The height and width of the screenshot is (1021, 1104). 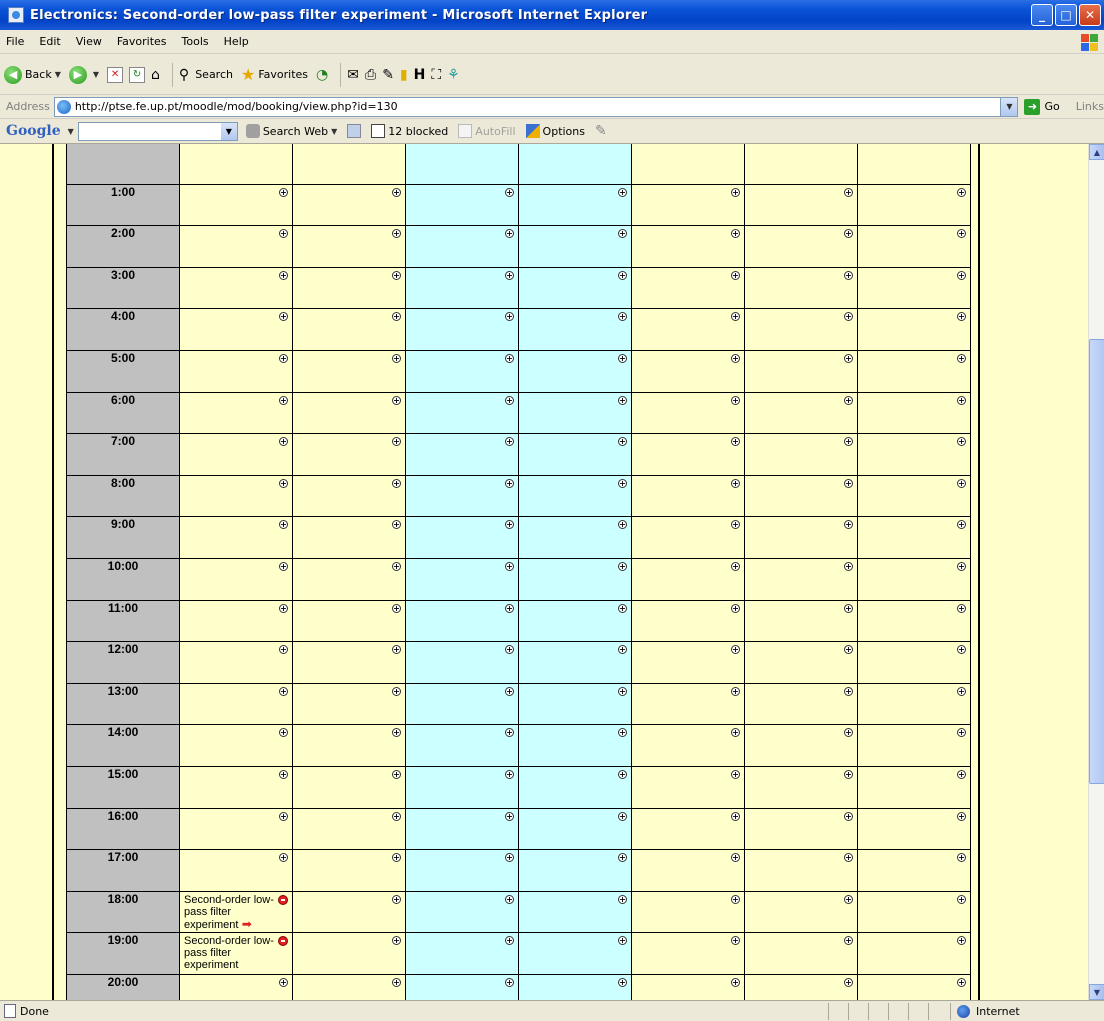 I want to click on home-icon: ⌂, so click(x=155, y=75).